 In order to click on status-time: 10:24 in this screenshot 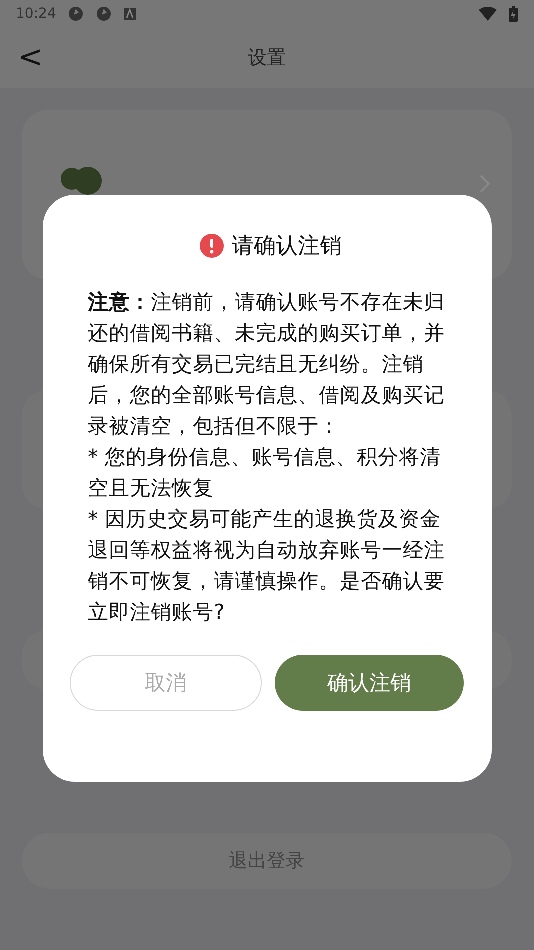, I will do `click(36, 14)`.